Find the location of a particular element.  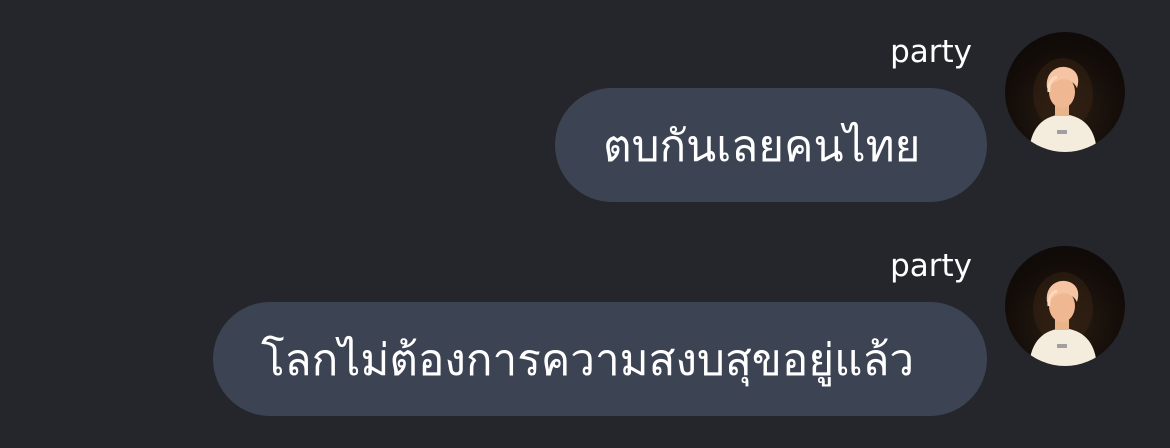

message-bubble: ตบกันเลยคนไทย is located at coordinates (771, 145).